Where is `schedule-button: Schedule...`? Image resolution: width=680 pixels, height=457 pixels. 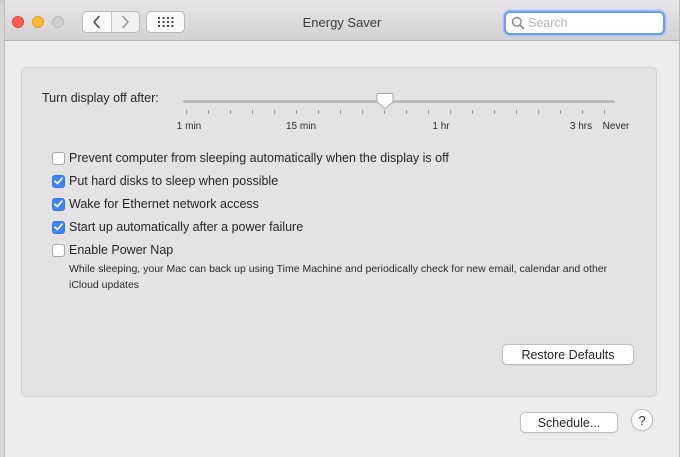 schedule-button: Schedule... is located at coordinates (569, 422).